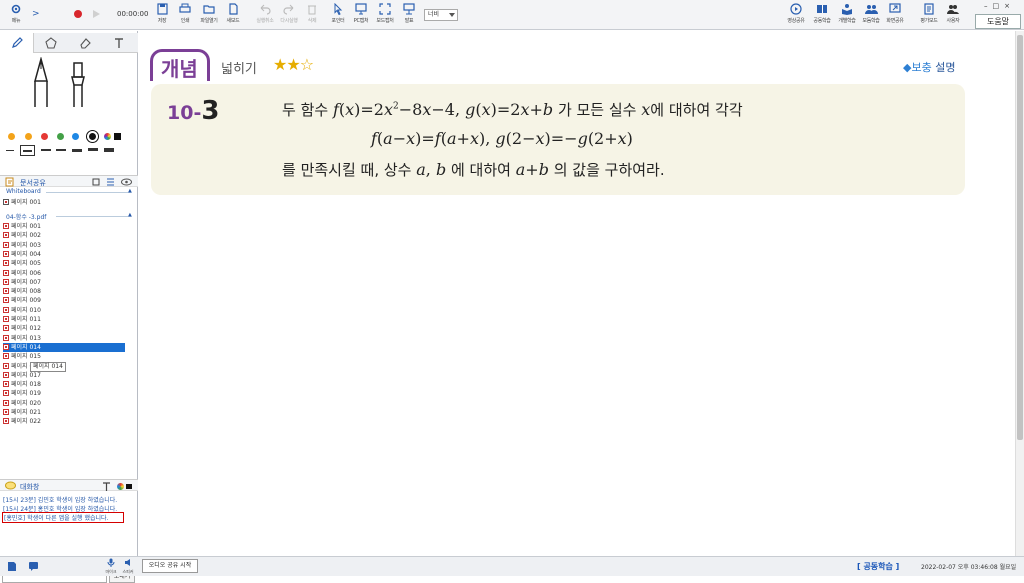  I want to click on screen-share-label: 화면공유, so click(895, 21).